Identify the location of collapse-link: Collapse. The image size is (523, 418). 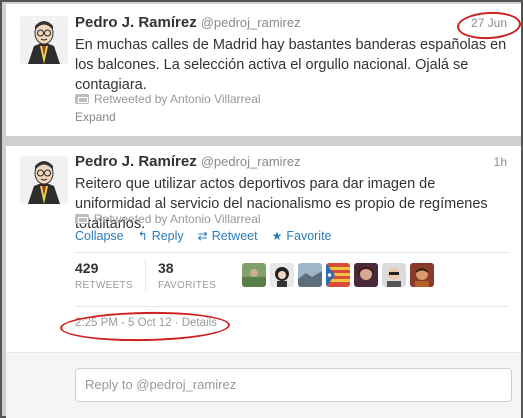
(99, 236).